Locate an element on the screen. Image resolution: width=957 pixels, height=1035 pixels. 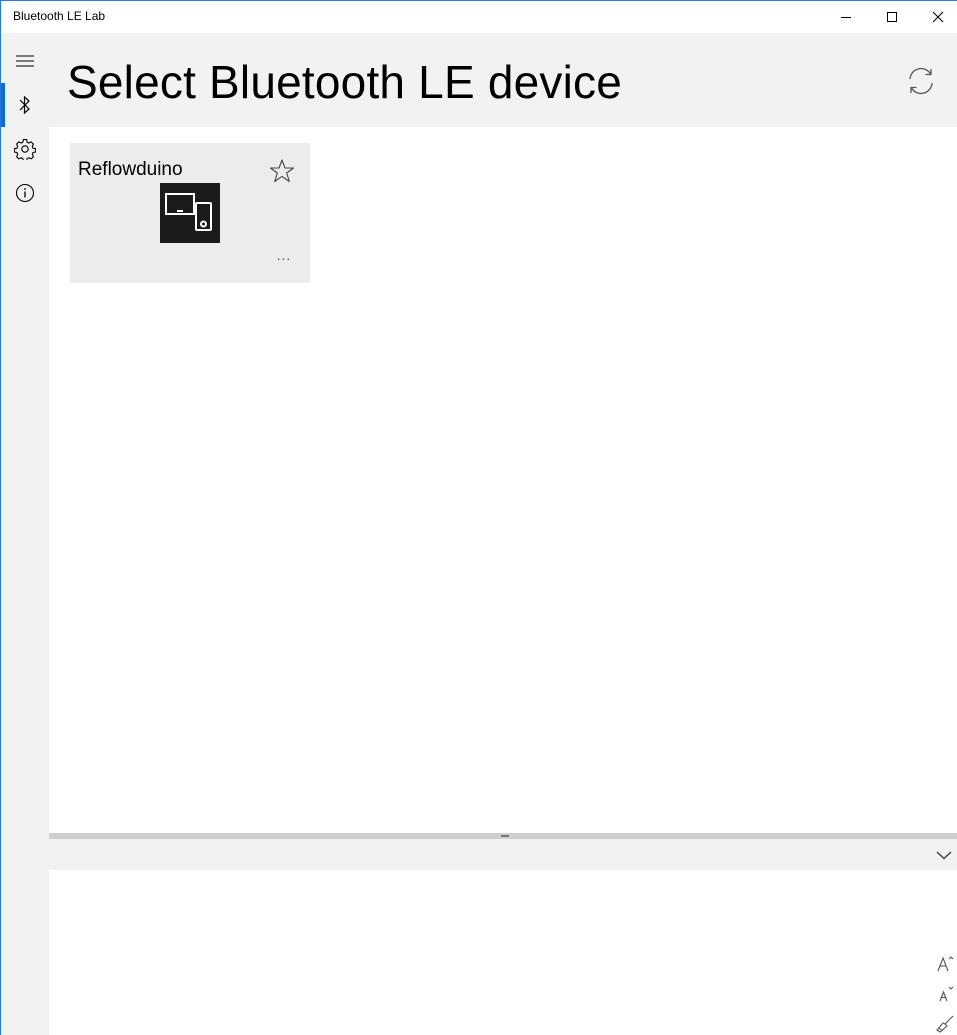
page-title: Select Bluetooth LE device is located at coordinates (344, 82).